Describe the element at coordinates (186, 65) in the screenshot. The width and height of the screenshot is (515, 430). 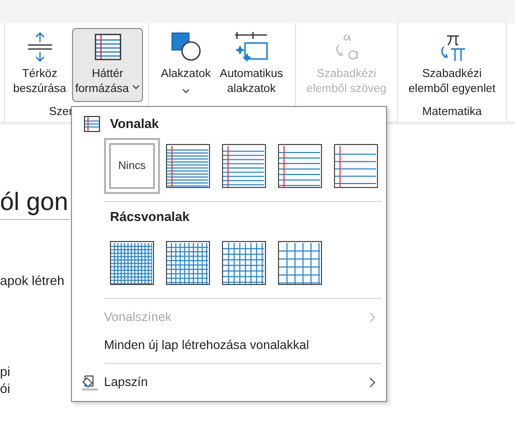
I see `shapes-button: Alakzatok` at that location.